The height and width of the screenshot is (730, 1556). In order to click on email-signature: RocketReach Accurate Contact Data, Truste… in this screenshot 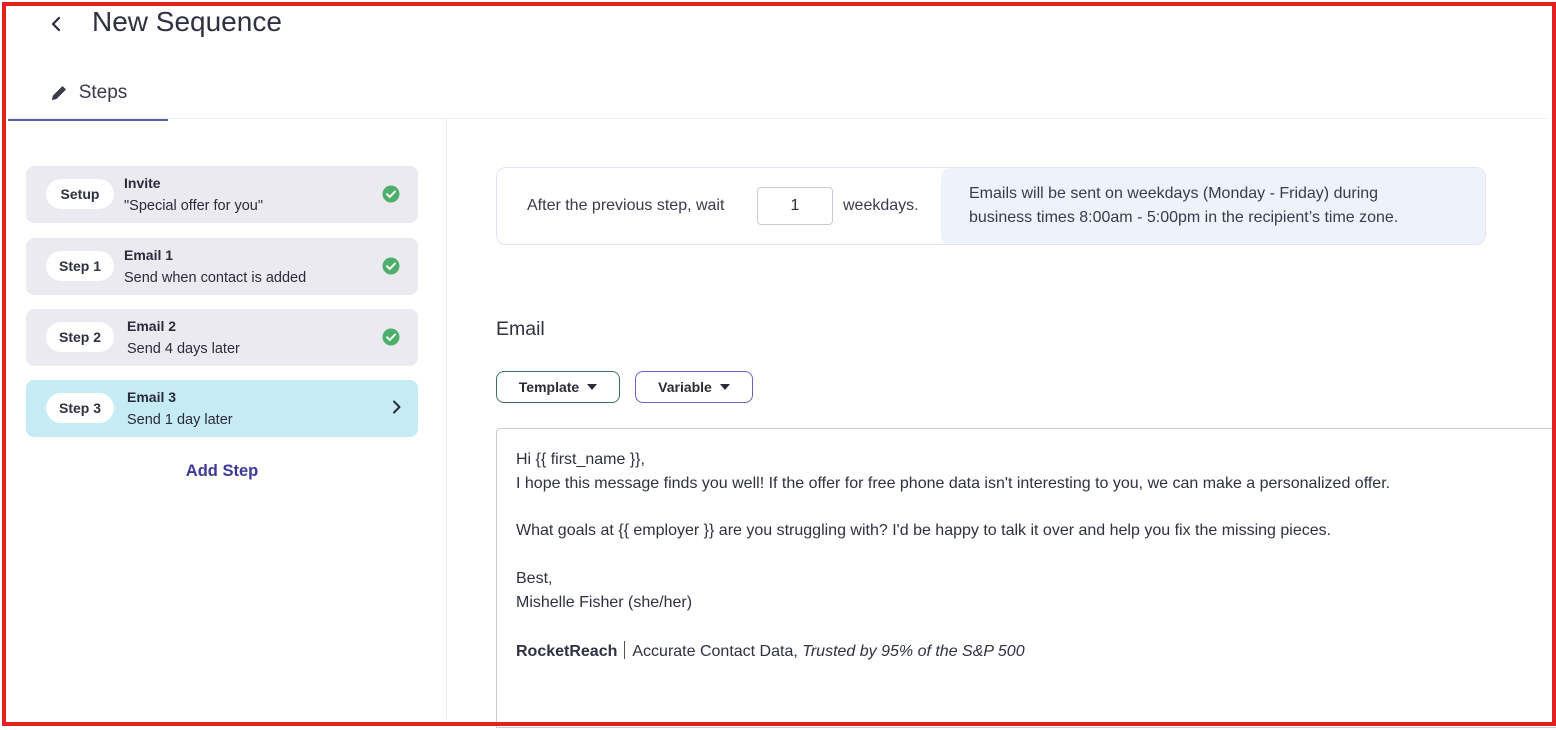, I will do `click(770, 651)`.